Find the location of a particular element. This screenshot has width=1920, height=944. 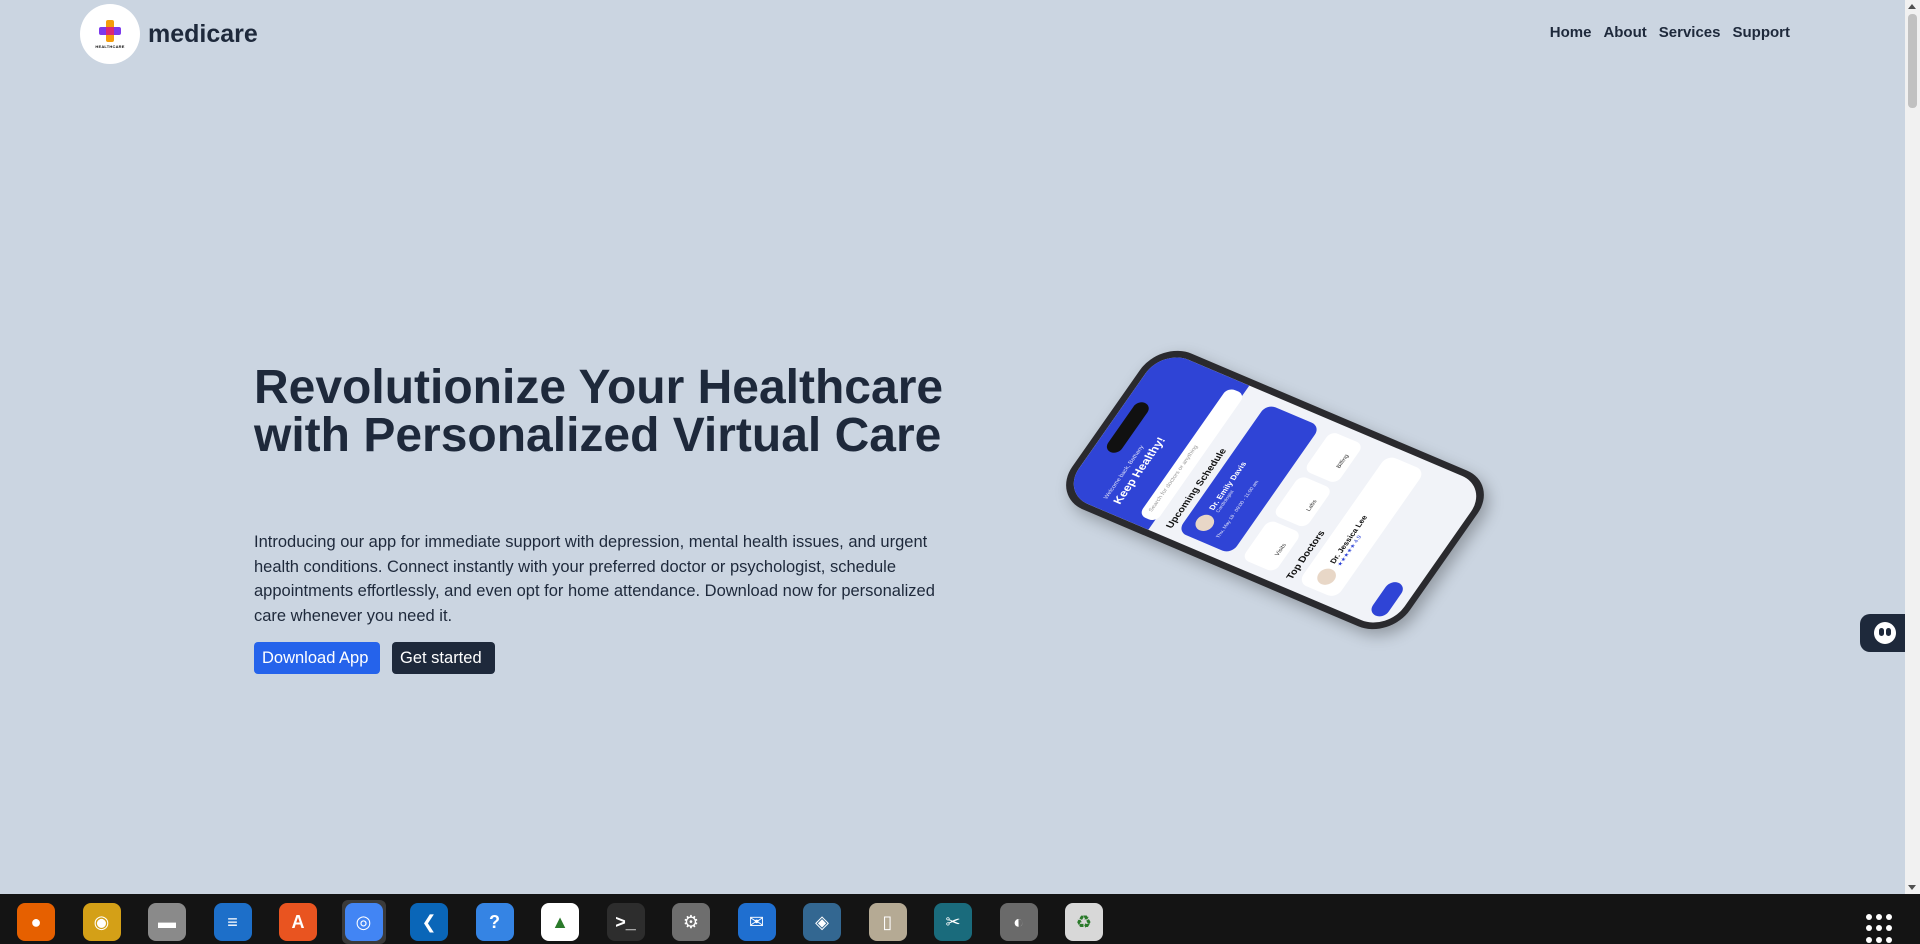

archive-icon: ▯ is located at coordinates (887, 922).